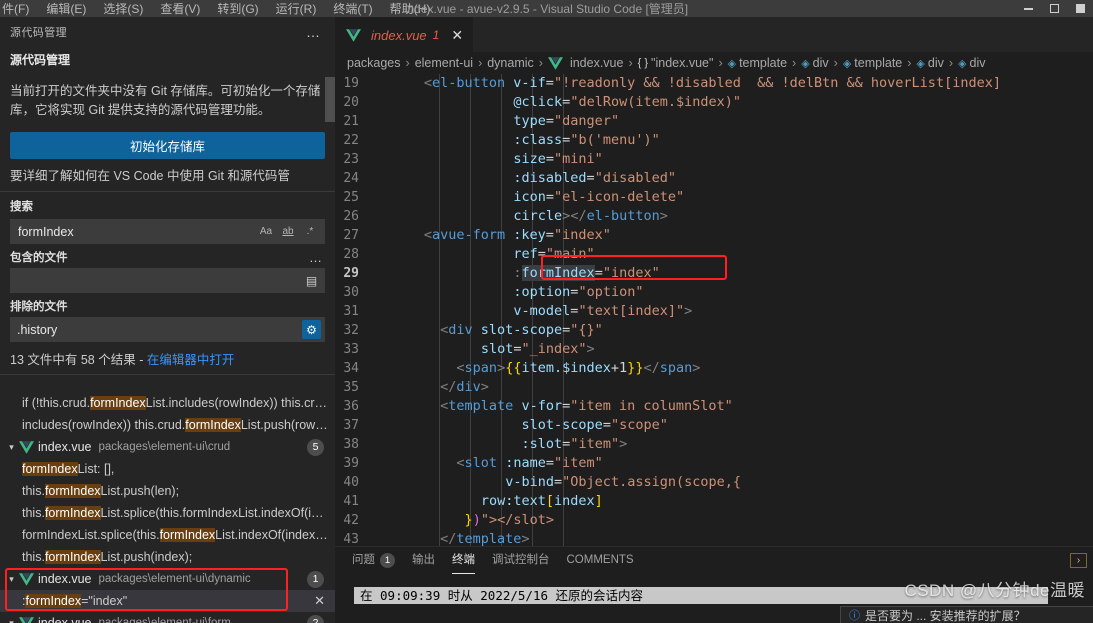  I want to click on code-line: 25 icon="el-icon-delete", so click(714, 197).